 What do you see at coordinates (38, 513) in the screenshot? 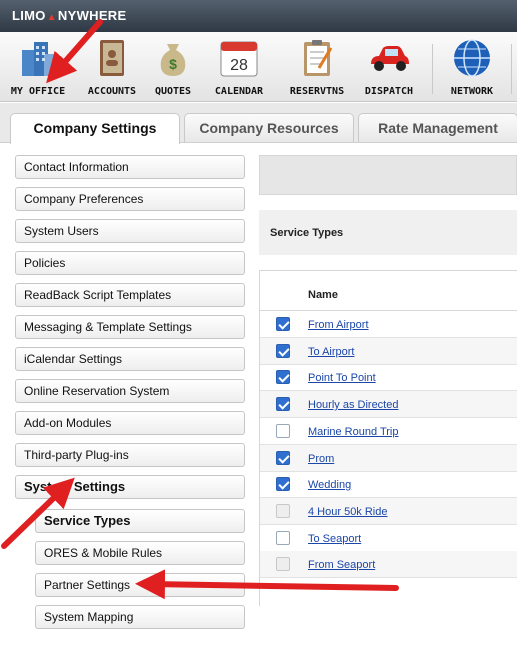
I see `arrow-to-system-settings` at bounding box center [38, 513].